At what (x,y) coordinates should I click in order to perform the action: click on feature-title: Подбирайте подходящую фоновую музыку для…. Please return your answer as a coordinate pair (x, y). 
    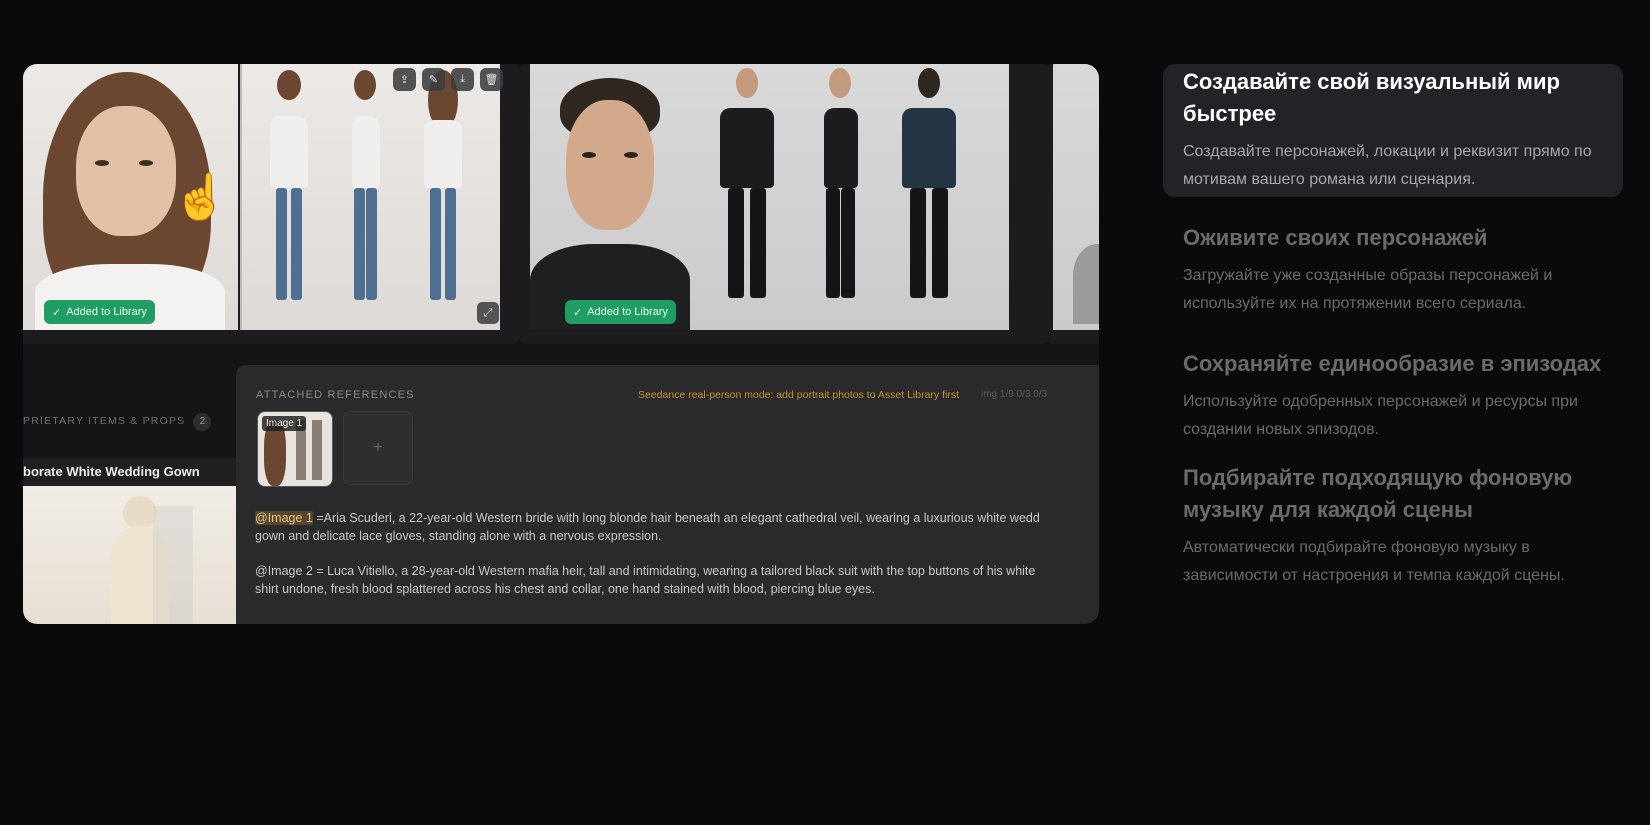
    Looking at the image, I should click on (1378, 493).